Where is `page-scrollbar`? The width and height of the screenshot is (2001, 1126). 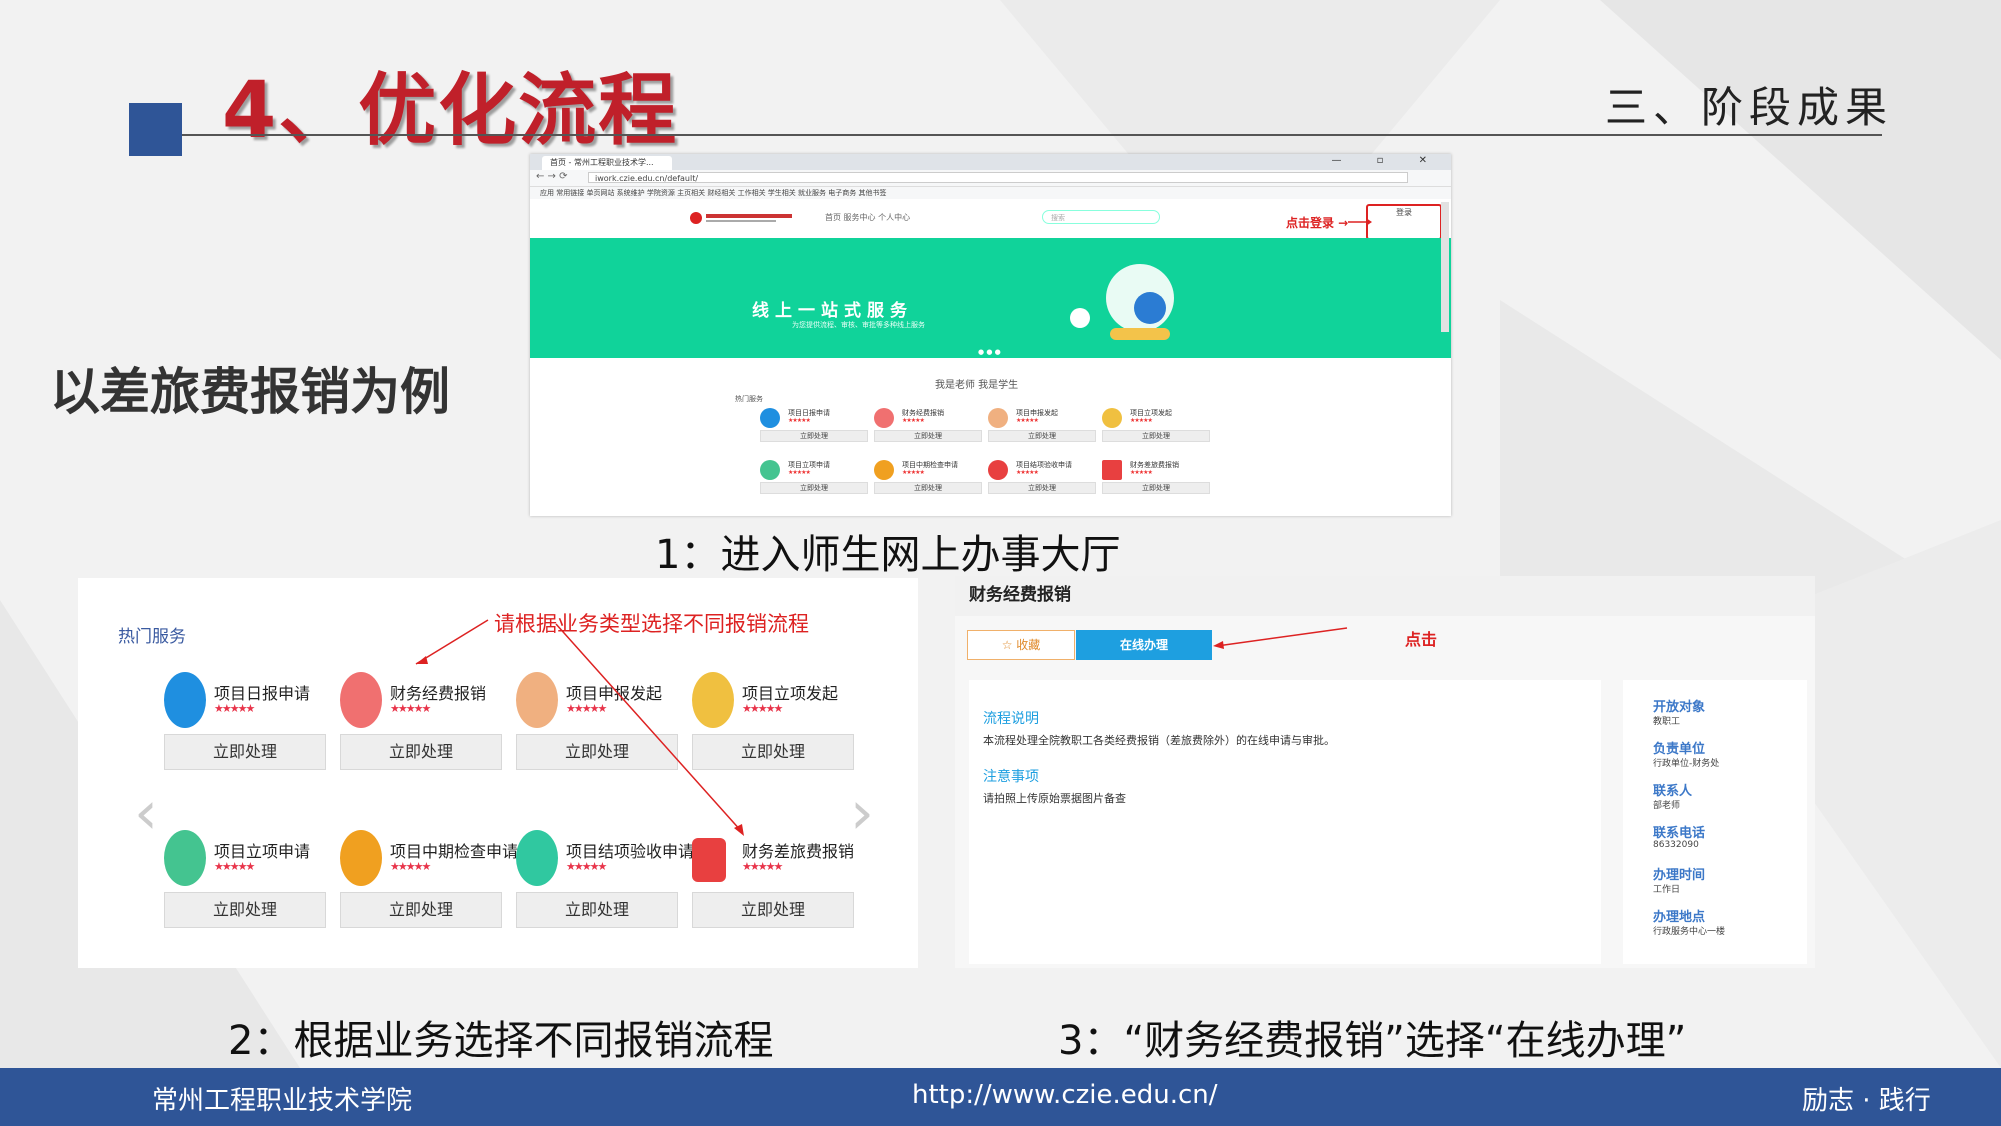
page-scrollbar is located at coordinates (1445, 267).